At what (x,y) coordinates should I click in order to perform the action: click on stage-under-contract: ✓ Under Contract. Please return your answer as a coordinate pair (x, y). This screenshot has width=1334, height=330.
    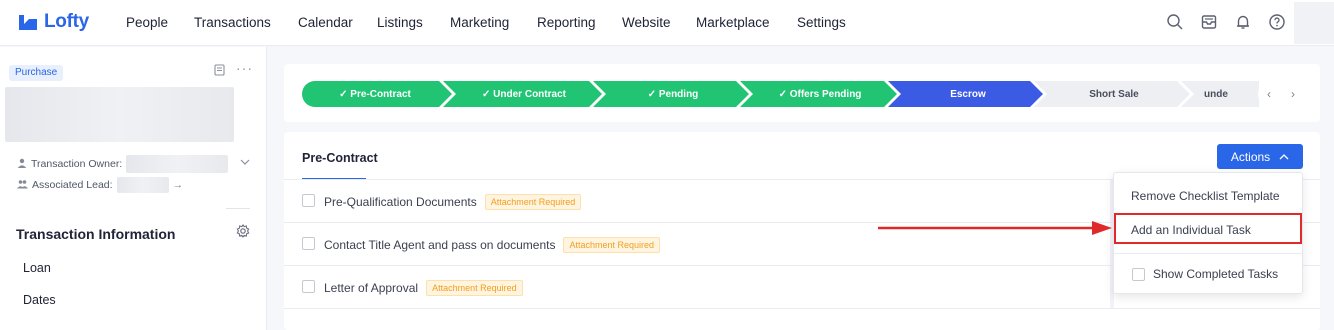
    Looking at the image, I should click on (524, 94).